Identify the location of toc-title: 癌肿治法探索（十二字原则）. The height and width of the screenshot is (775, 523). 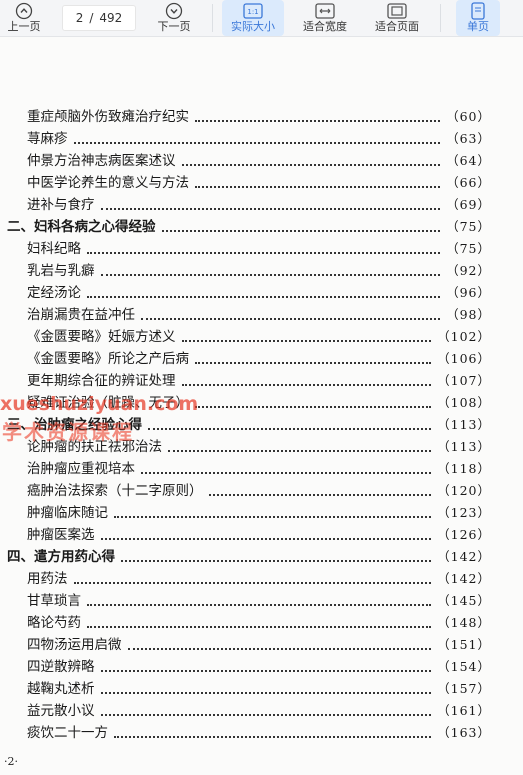
(115, 491).